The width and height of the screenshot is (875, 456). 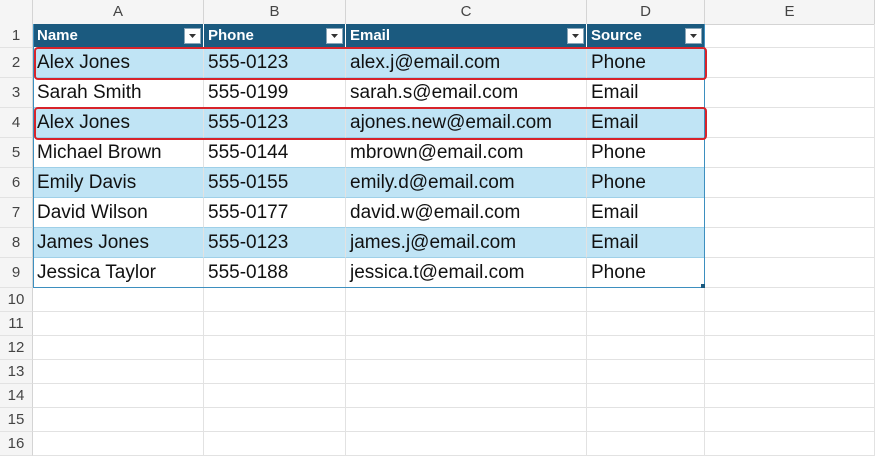 I want to click on table-cell: david.w@email.com, so click(x=466, y=213).